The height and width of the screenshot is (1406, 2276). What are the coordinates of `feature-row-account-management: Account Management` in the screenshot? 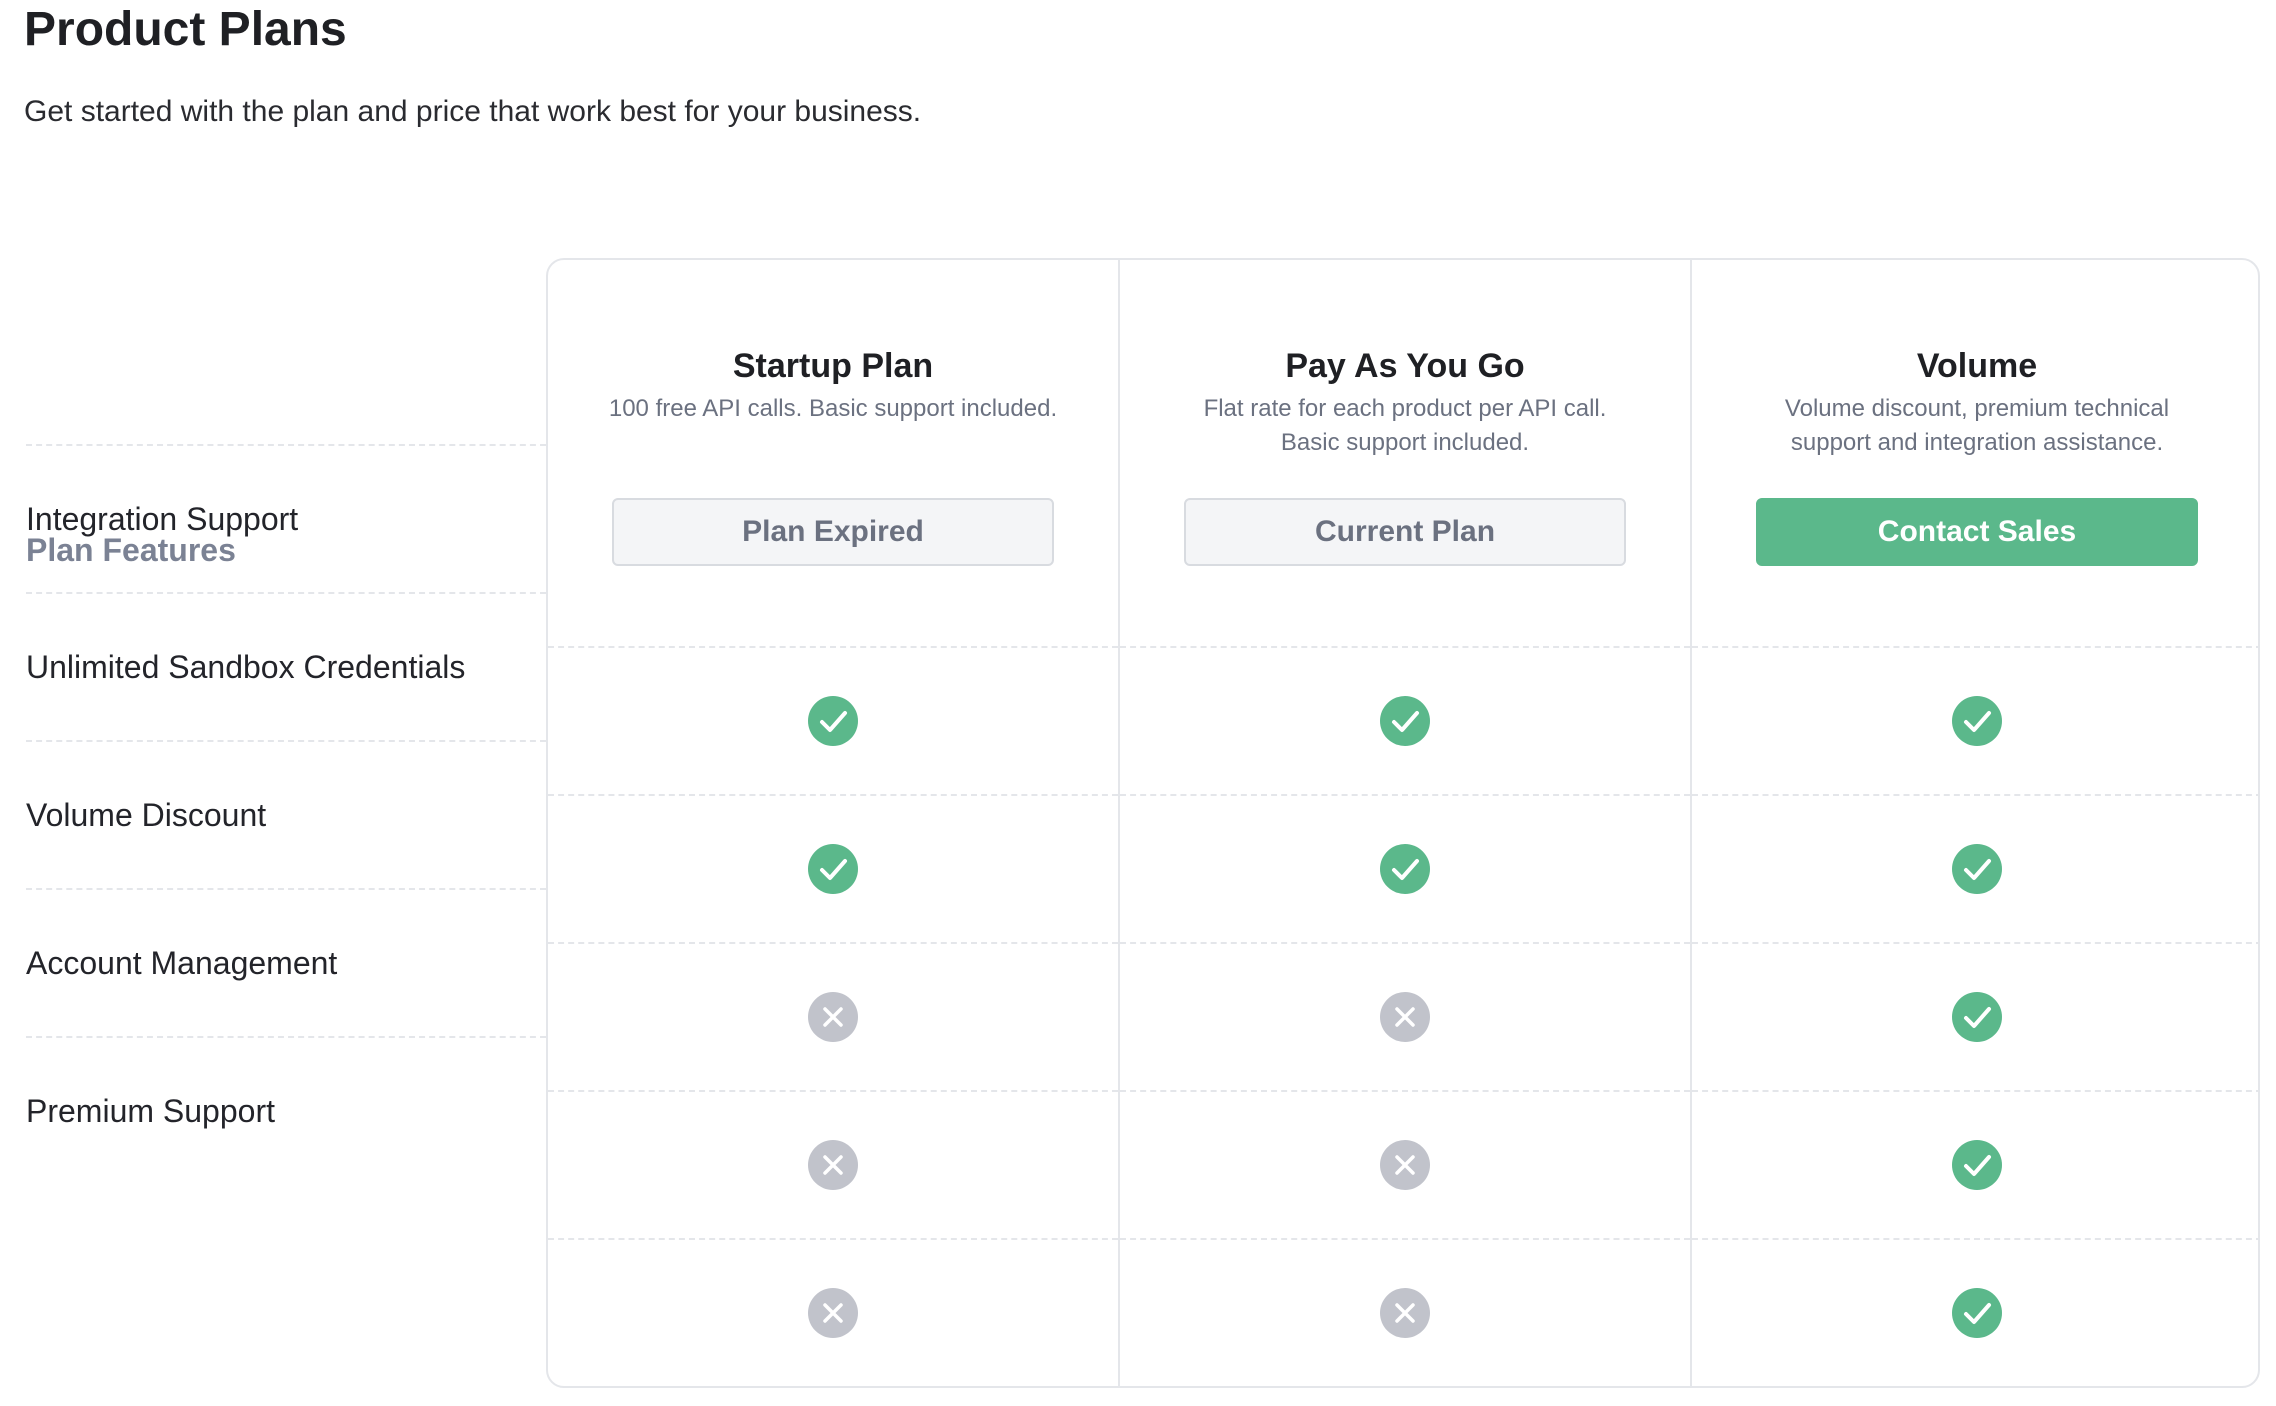 It's located at (286, 962).